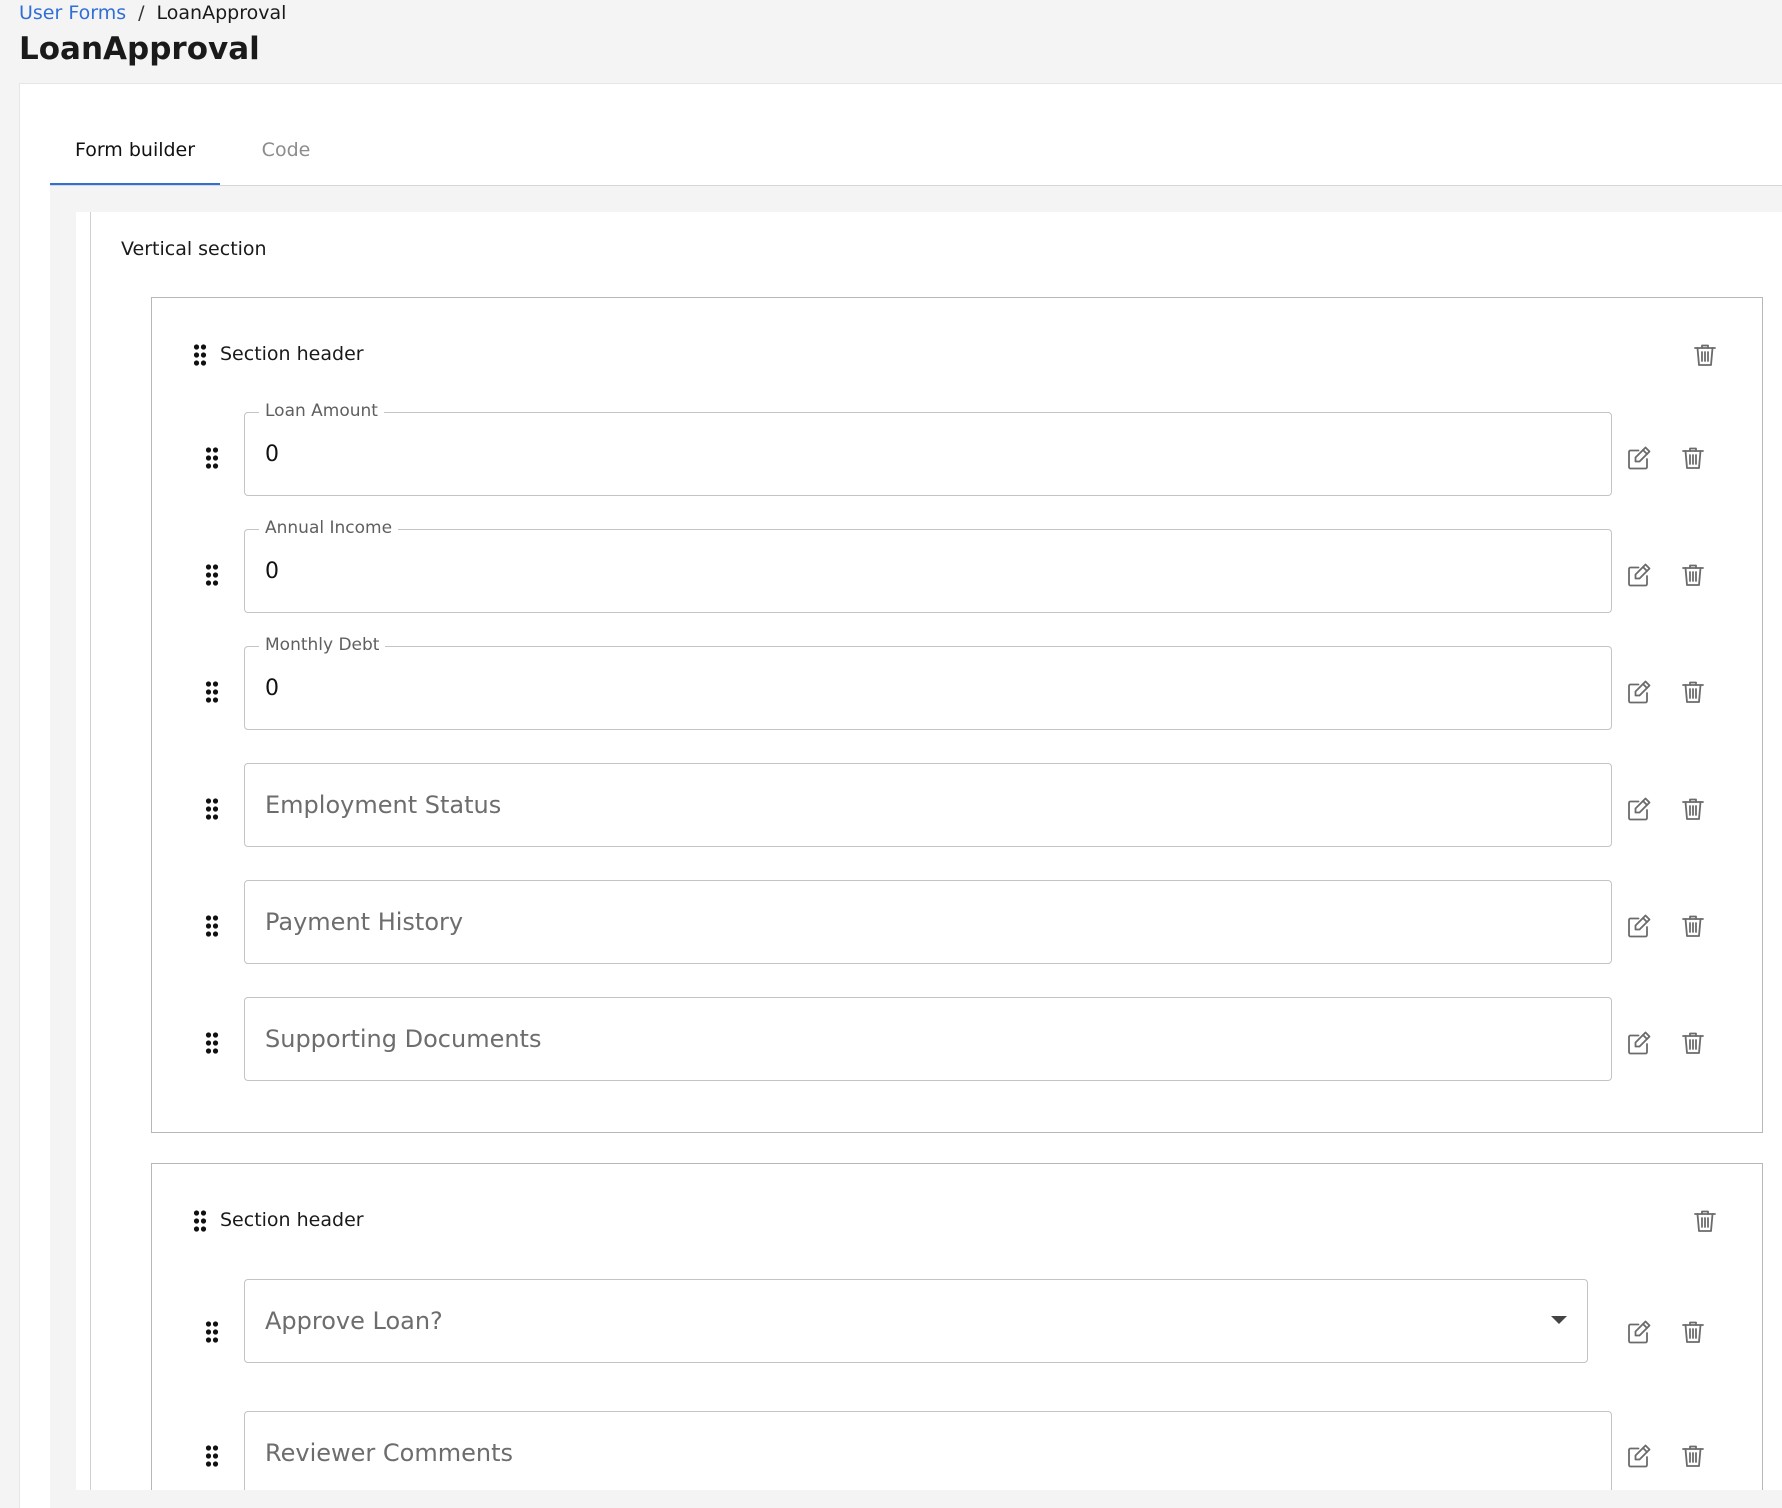  I want to click on supporting-documents-field: Supporting Documents, so click(928, 1039).